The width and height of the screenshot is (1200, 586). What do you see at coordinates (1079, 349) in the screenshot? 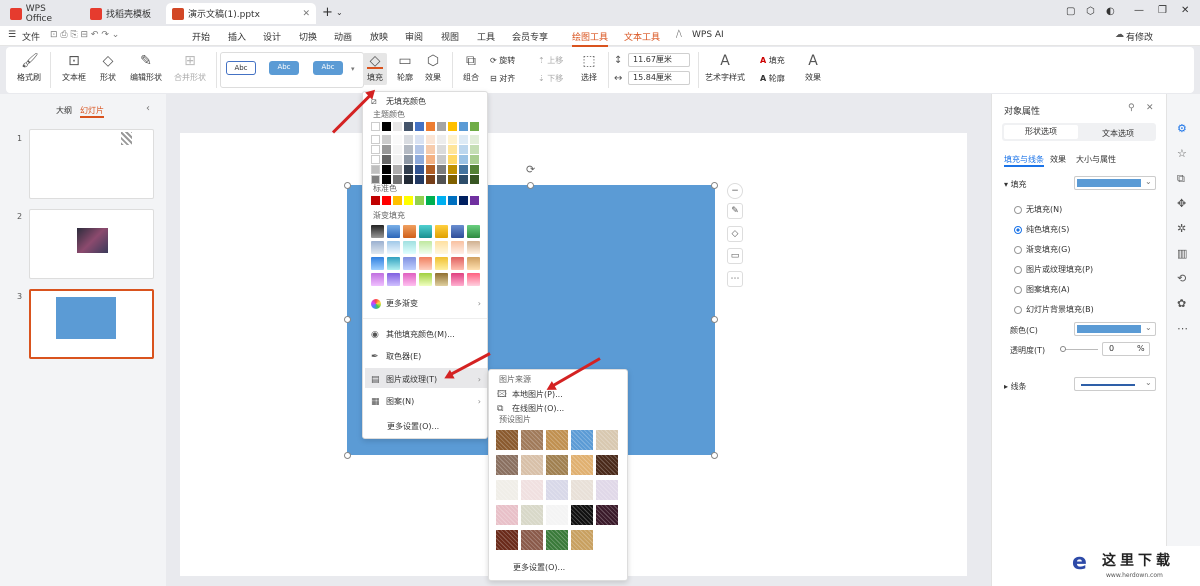
I see `transparency-slider` at bounding box center [1079, 349].